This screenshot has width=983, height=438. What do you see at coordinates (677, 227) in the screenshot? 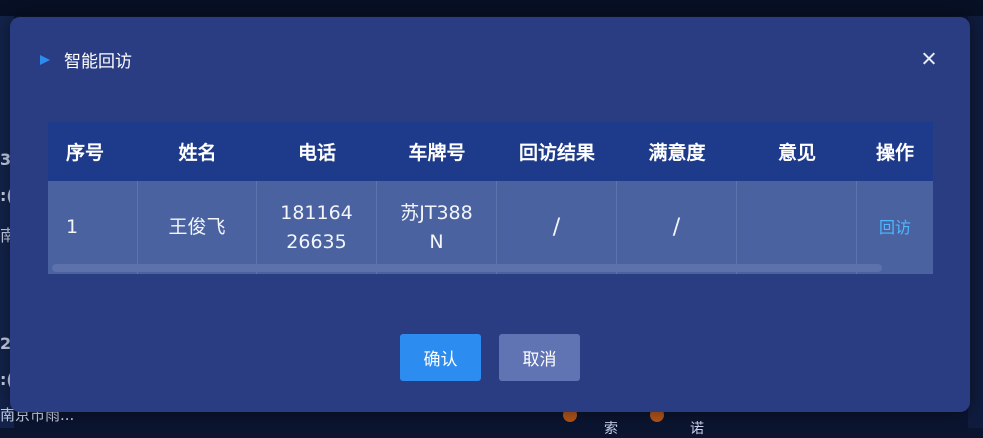
I see `cell-satisfaction: /` at bounding box center [677, 227].